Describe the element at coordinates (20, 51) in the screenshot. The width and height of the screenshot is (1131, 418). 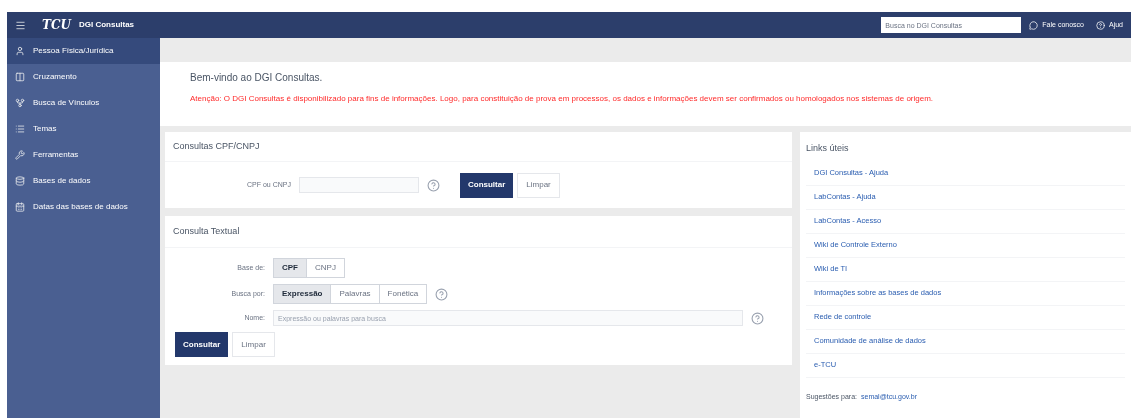
I see `person-icon` at that location.